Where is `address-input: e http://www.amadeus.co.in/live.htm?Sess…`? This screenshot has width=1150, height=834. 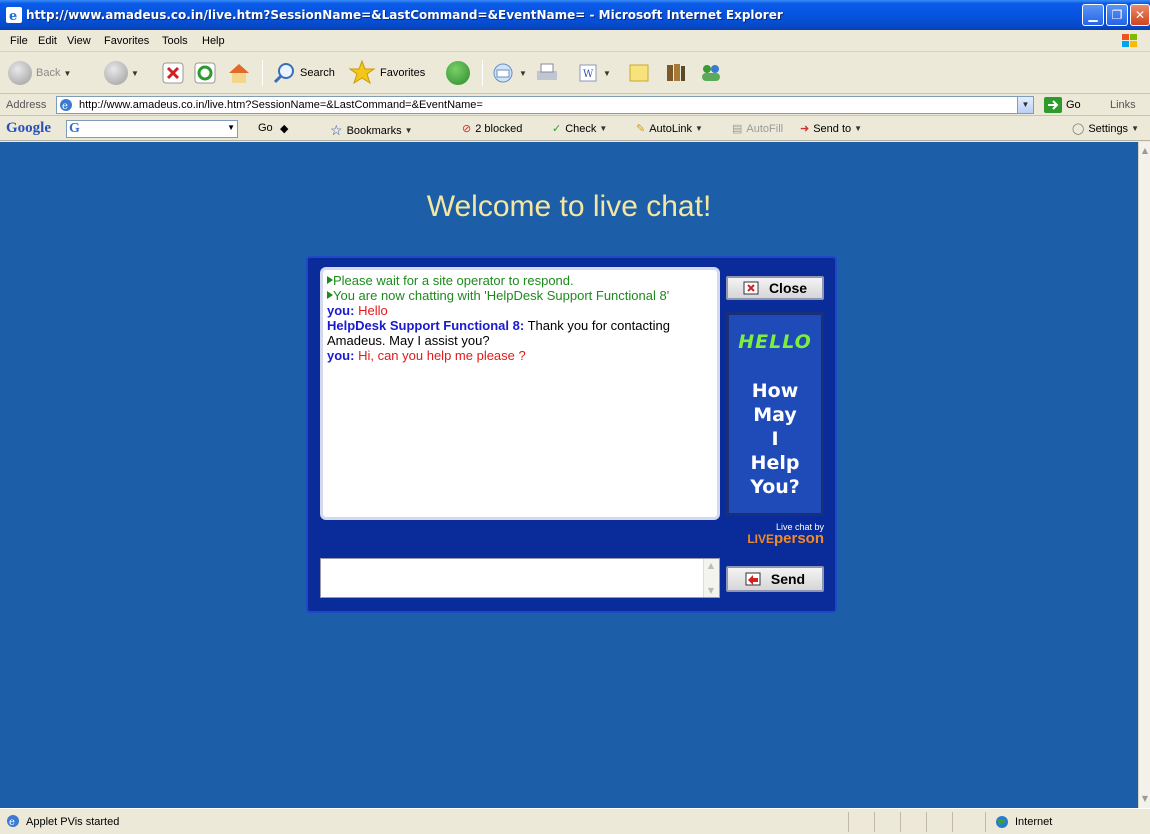 address-input: e http://www.amadeus.co.in/live.htm?Sess… is located at coordinates (545, 105).